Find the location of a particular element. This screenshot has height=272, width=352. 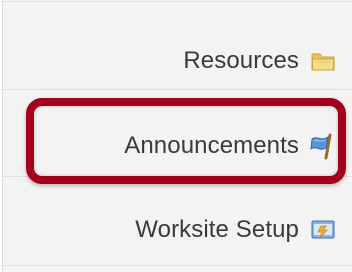

sidebar-item-label: Worksite Setup is located at coordinates (217, 229).